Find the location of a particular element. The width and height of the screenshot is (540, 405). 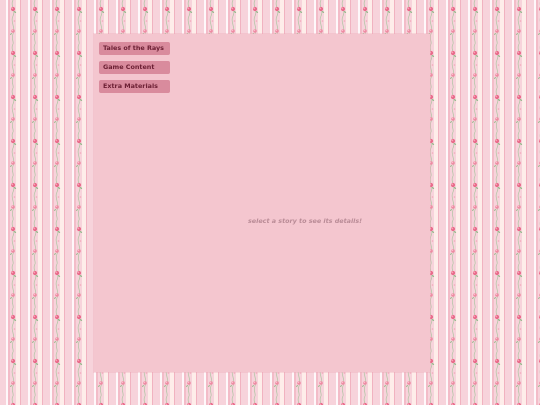

menu-button-game-content: Game Content is located at coordinates (134, 67).